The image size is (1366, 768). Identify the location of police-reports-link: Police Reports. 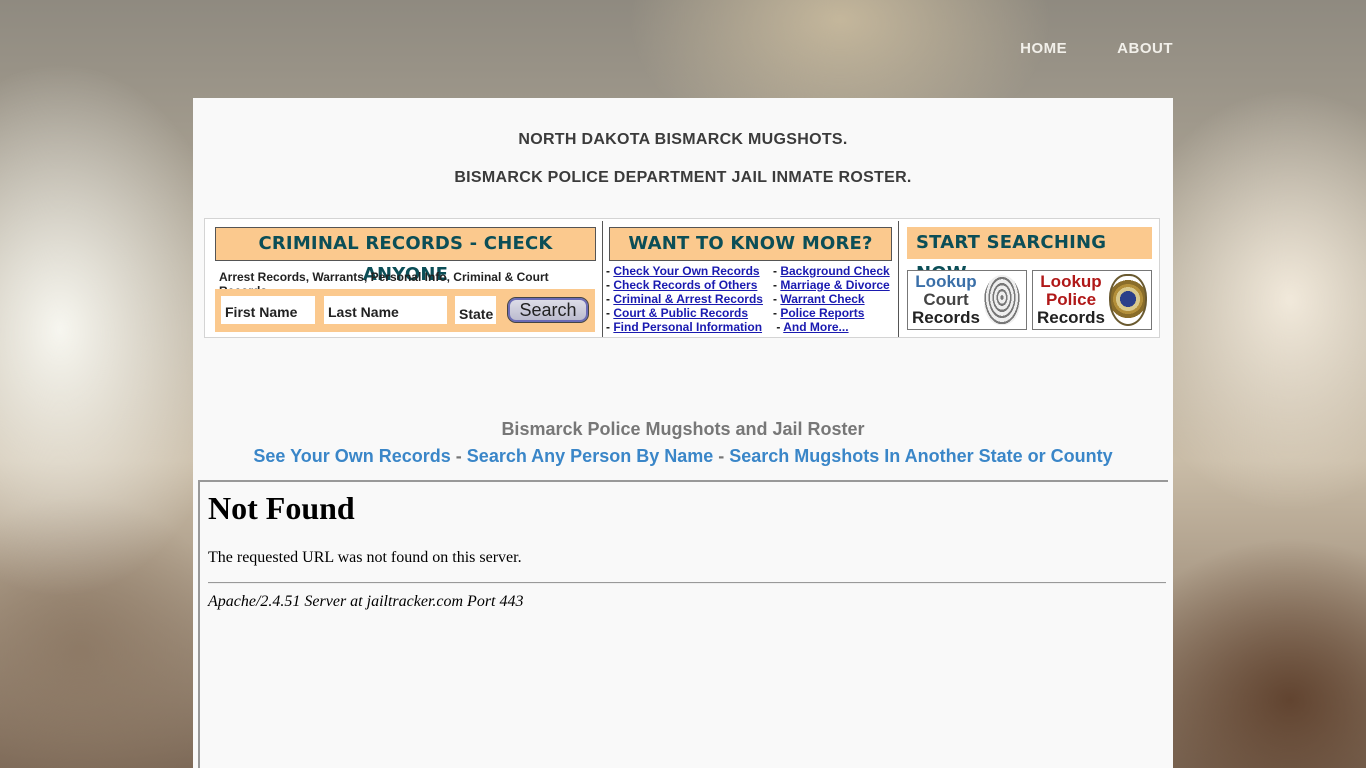
(822, 313).